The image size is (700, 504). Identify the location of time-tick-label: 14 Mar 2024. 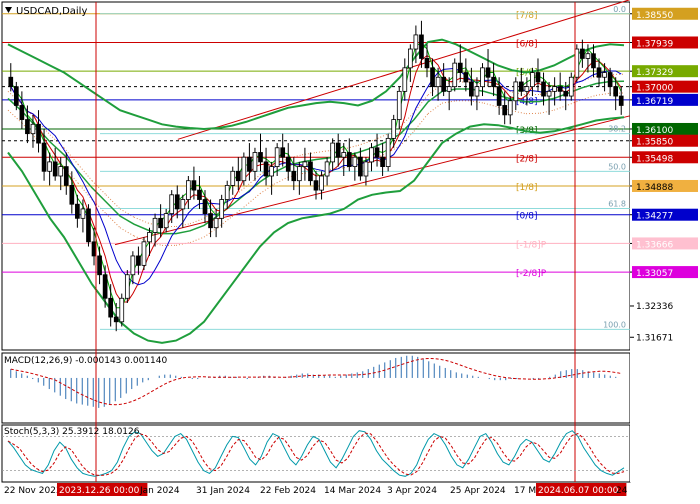
(352, 491).